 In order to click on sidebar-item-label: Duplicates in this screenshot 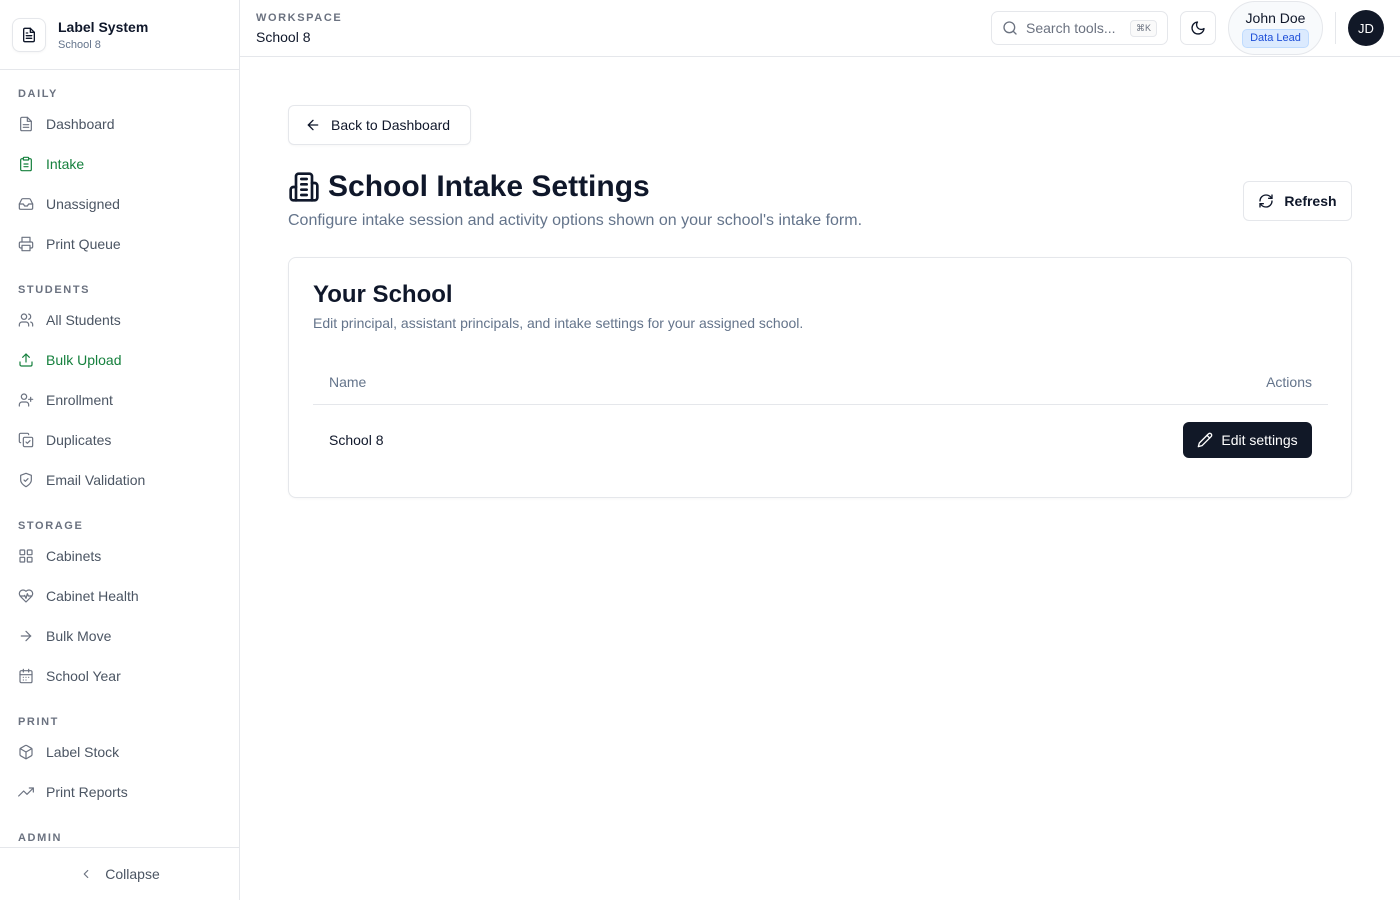, I will do `click(79, 440)`.